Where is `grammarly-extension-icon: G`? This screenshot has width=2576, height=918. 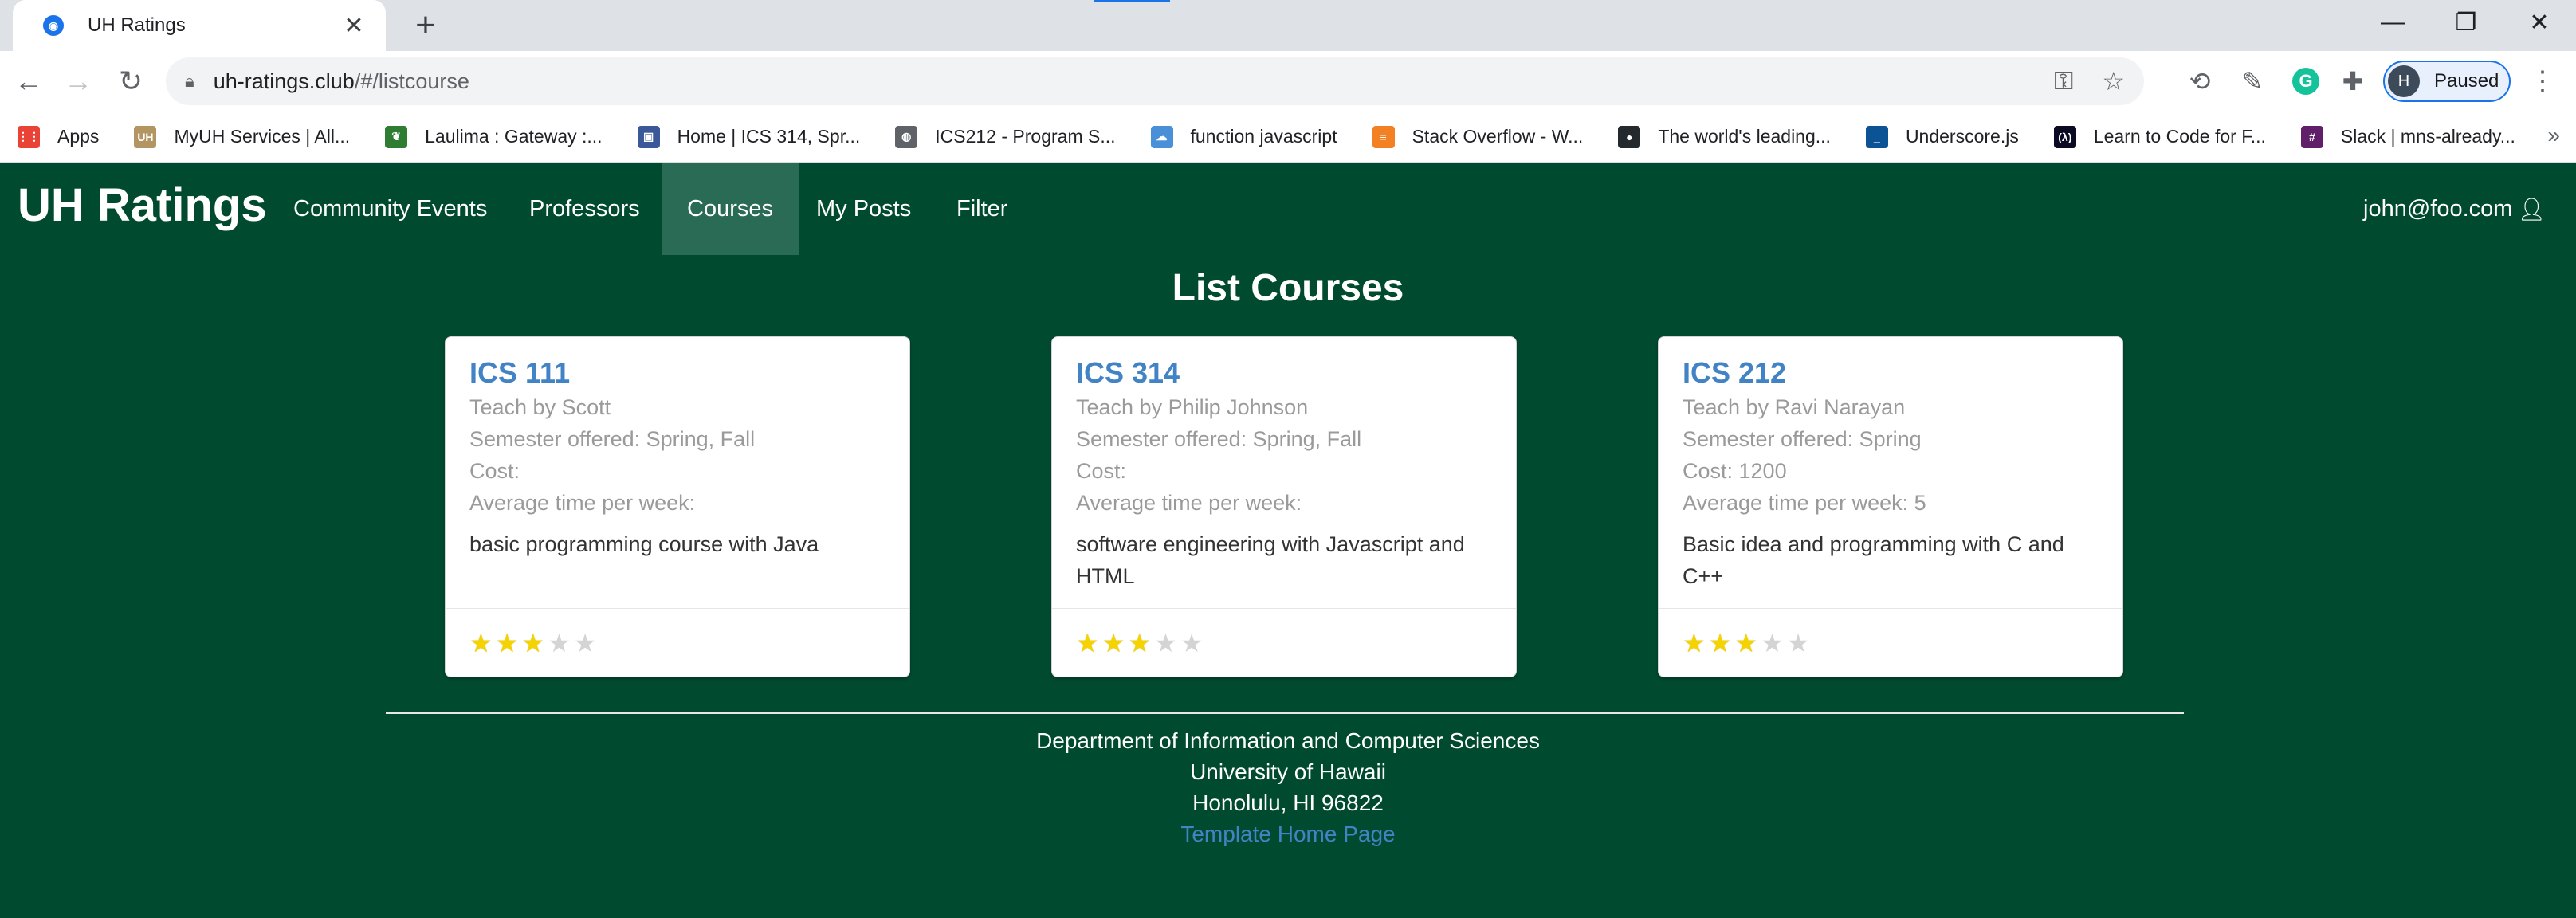
grammarly-extension-icon: G is located at coordinates (2305, 81).